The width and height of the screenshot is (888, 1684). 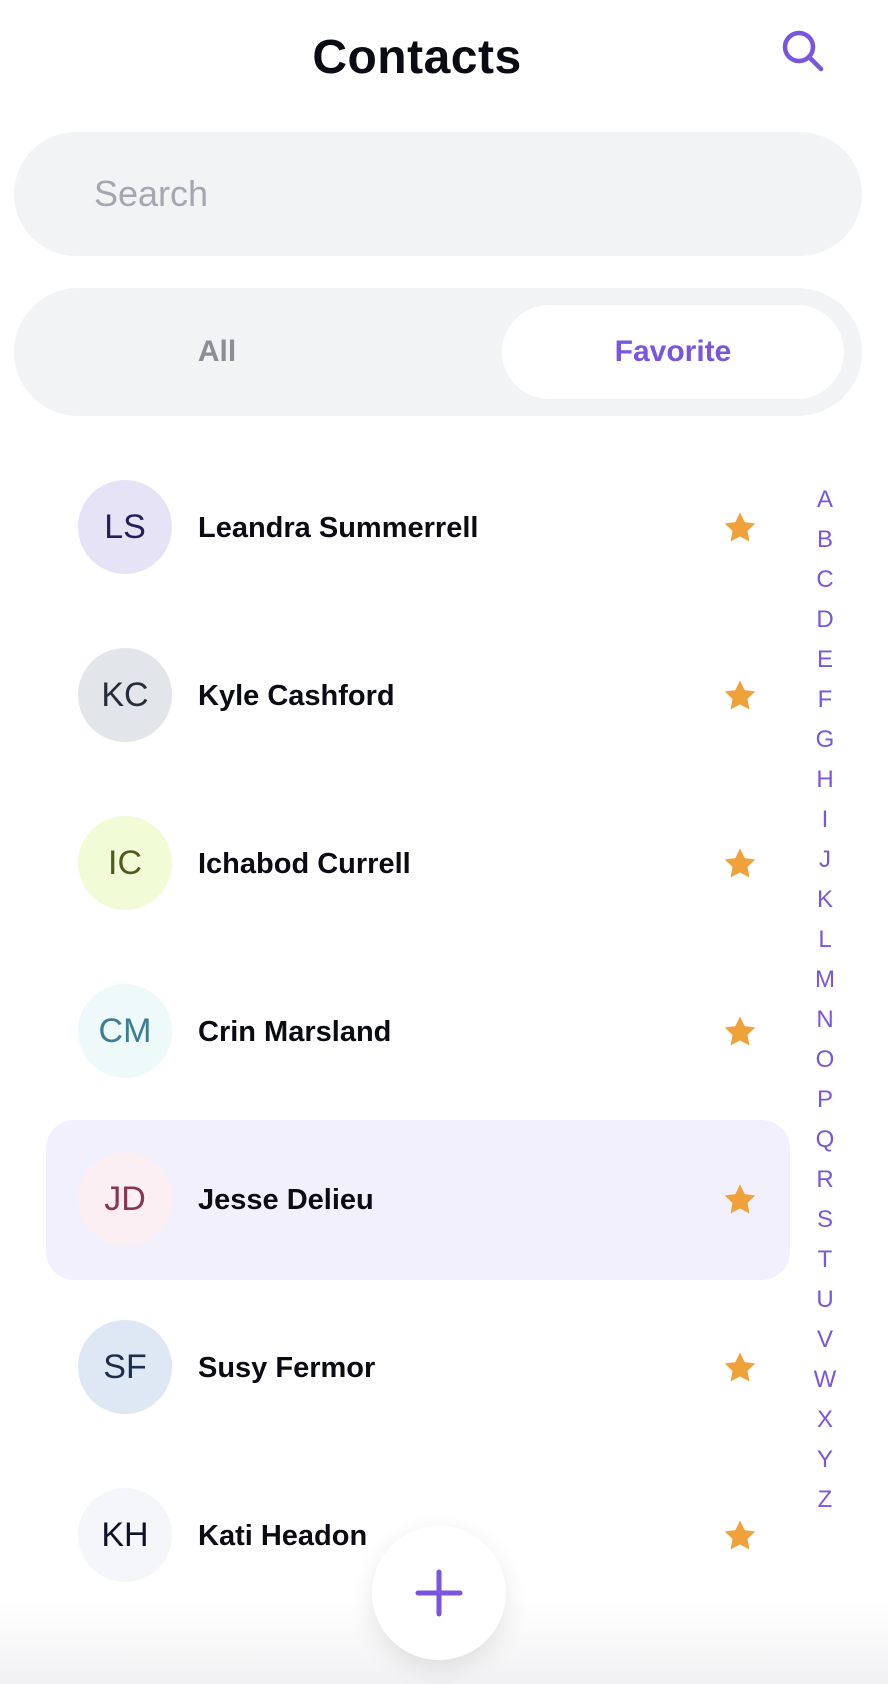 What do you see at coordinates (418, 864) in the screenshot?
I see `contact-row: IC Ichabod Currell` at bounding box center [418, 864].